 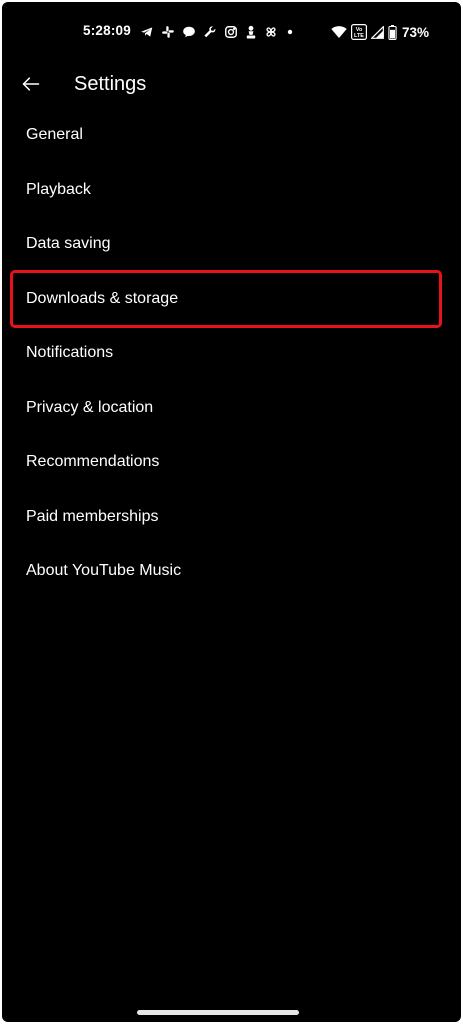 I want to click on cellular-signal-icon, so click(x=377, y=32).